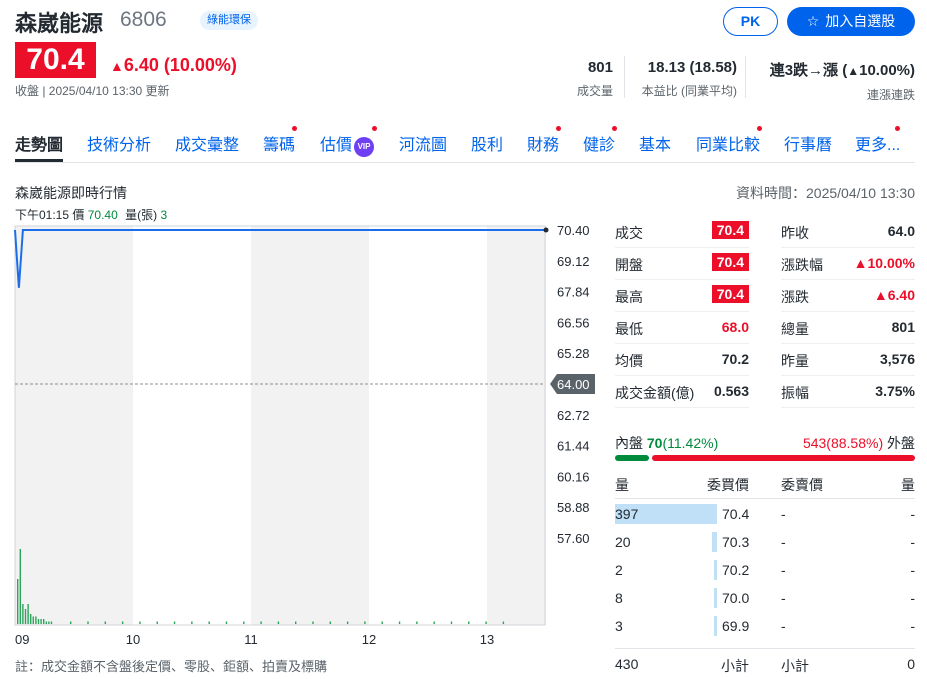 The image size is (927, 679). I want to click on tab-technical: 技術分析, so click(119, 146).